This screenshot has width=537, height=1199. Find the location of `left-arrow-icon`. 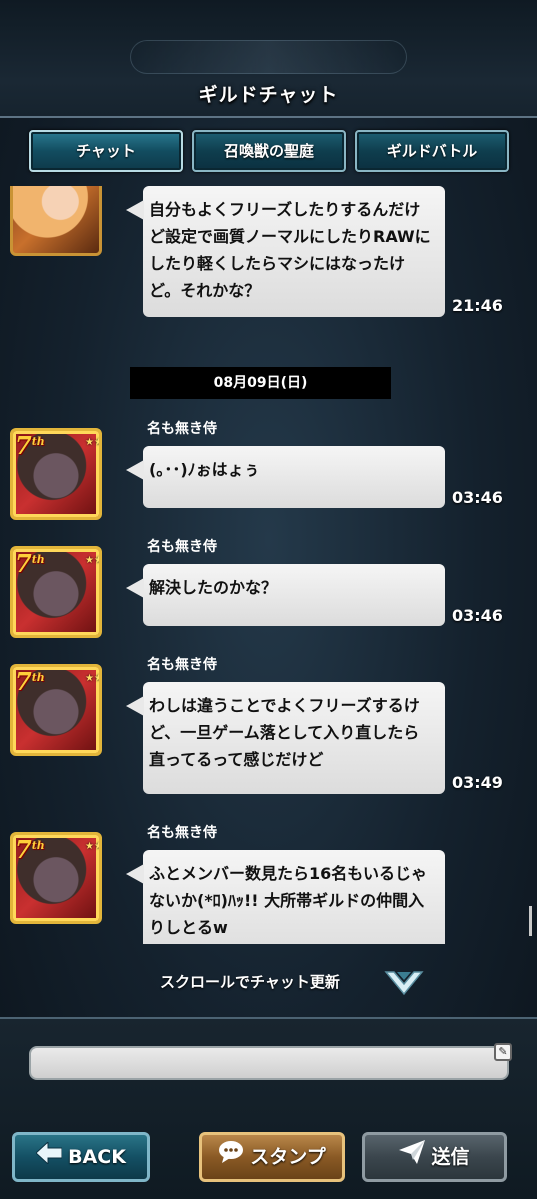

left-arrow-icon is located at coordinates (49, 1158).